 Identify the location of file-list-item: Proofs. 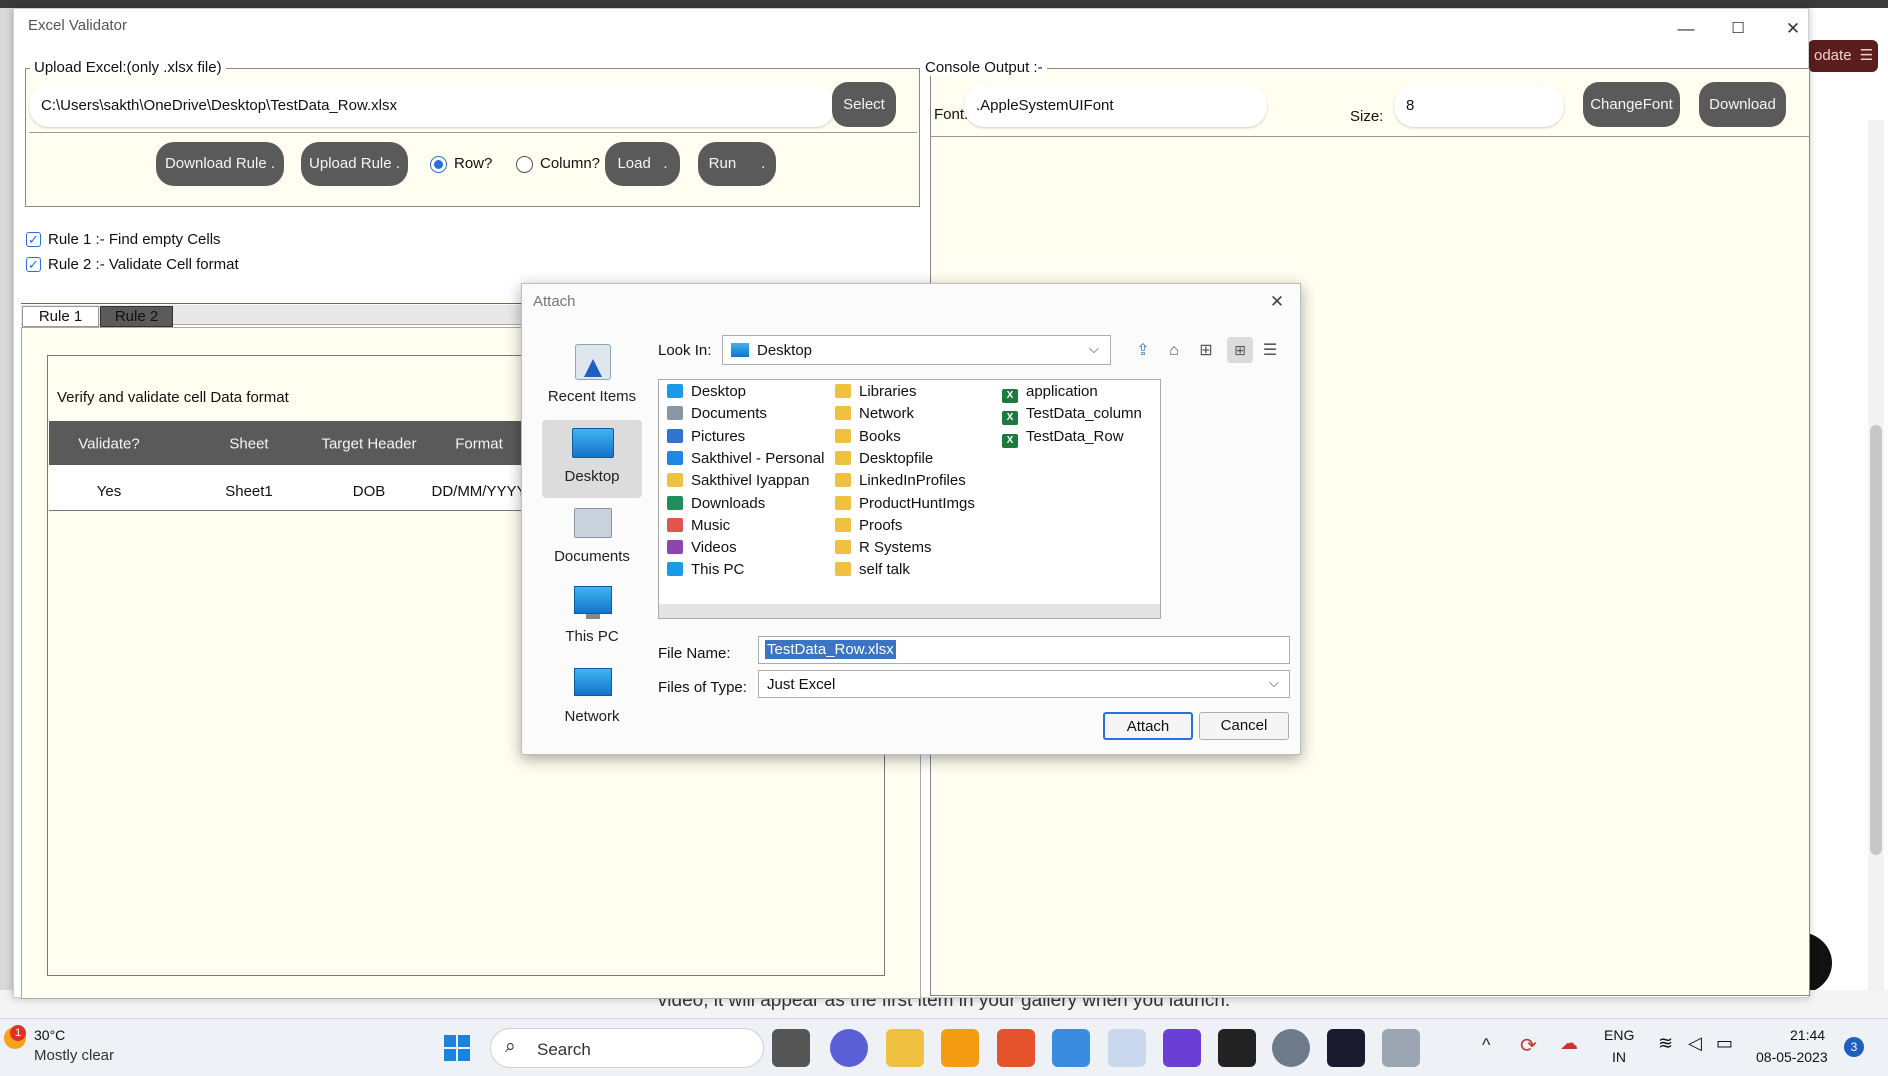
(868, 526).